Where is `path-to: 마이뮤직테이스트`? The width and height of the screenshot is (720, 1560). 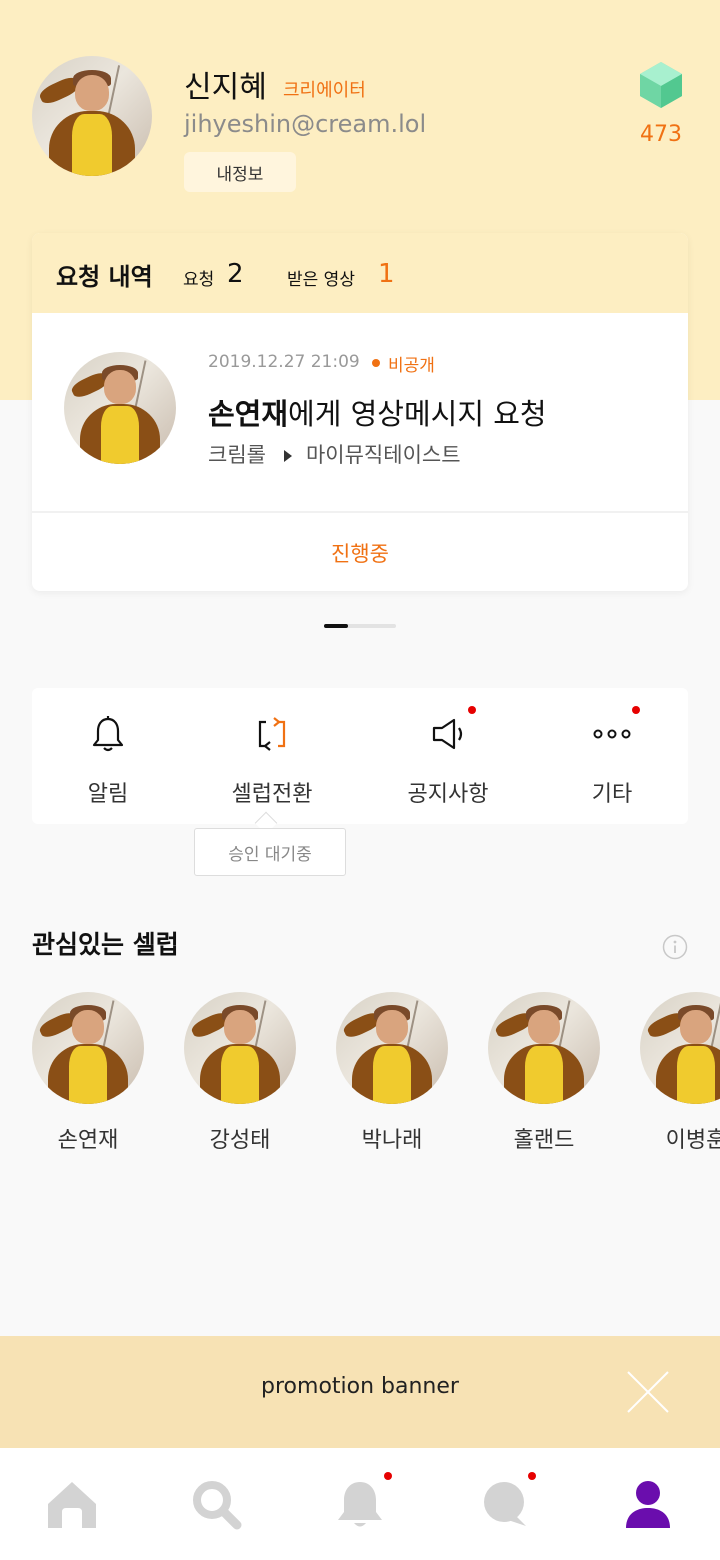
path-to: 마이뮤직테이스트 is located at coordinates (383, 455).